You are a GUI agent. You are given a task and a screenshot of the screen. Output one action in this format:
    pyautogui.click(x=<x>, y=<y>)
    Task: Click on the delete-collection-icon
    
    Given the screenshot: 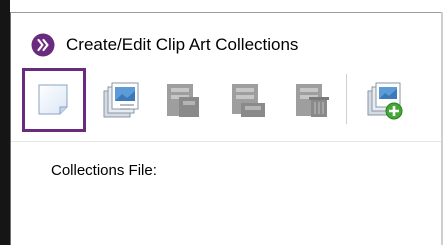 What is the action you would take?
    pyautogui.click(x=312, y=100)
    